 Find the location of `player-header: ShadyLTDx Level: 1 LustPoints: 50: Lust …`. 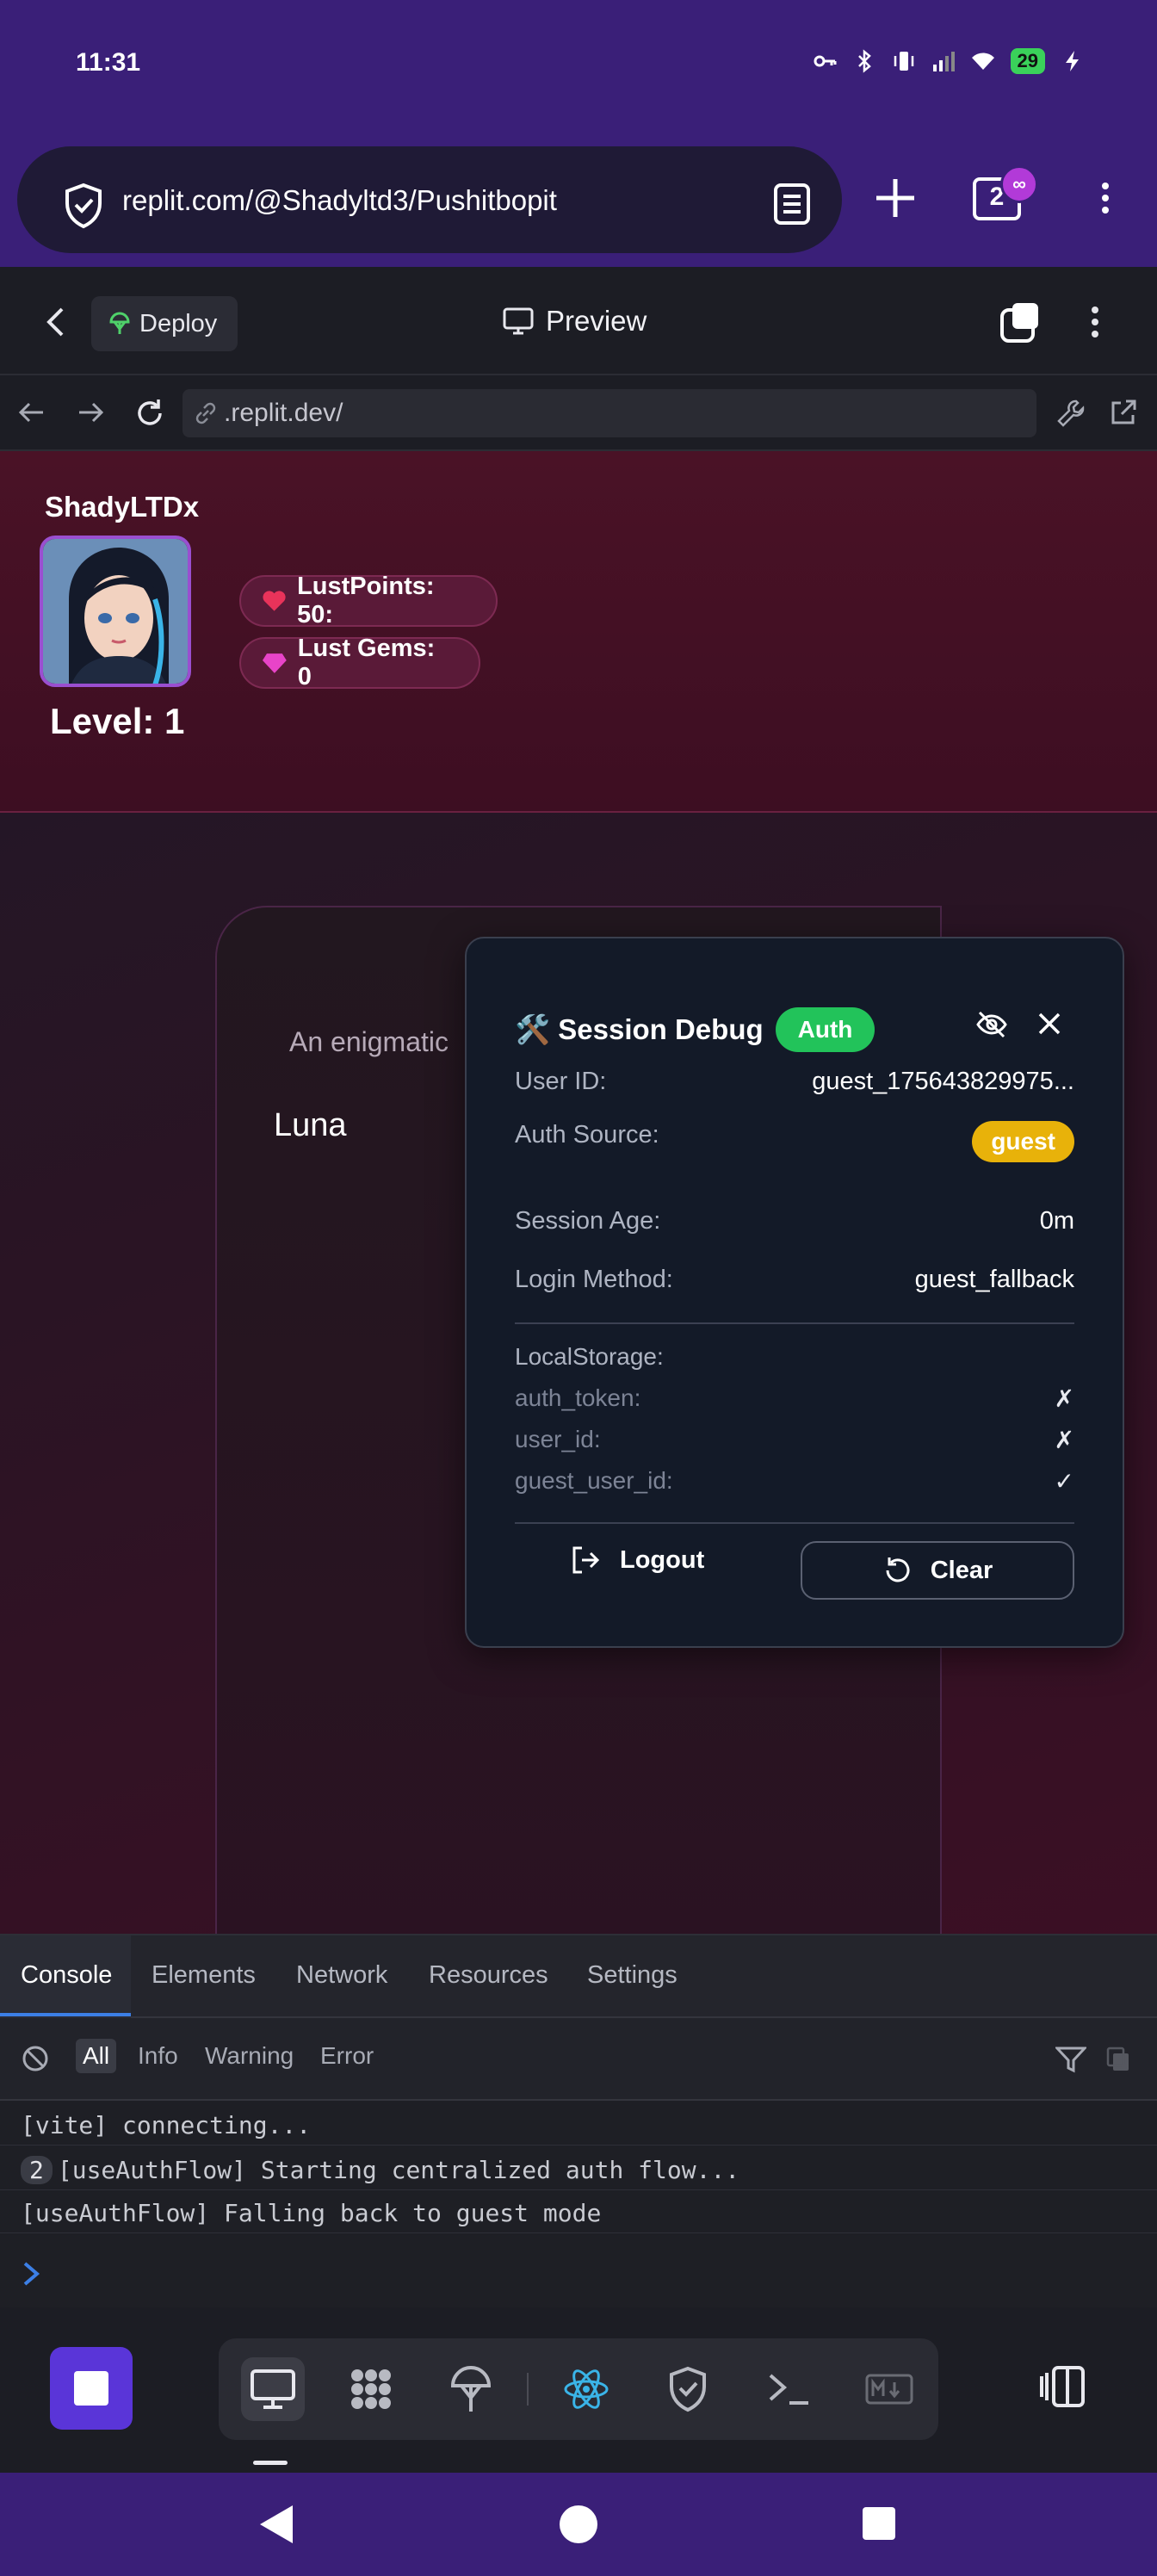

player-header: ShadyLTDx Level: 1 LustPoints: 50: Lust … is located at coordinates (579, 632).